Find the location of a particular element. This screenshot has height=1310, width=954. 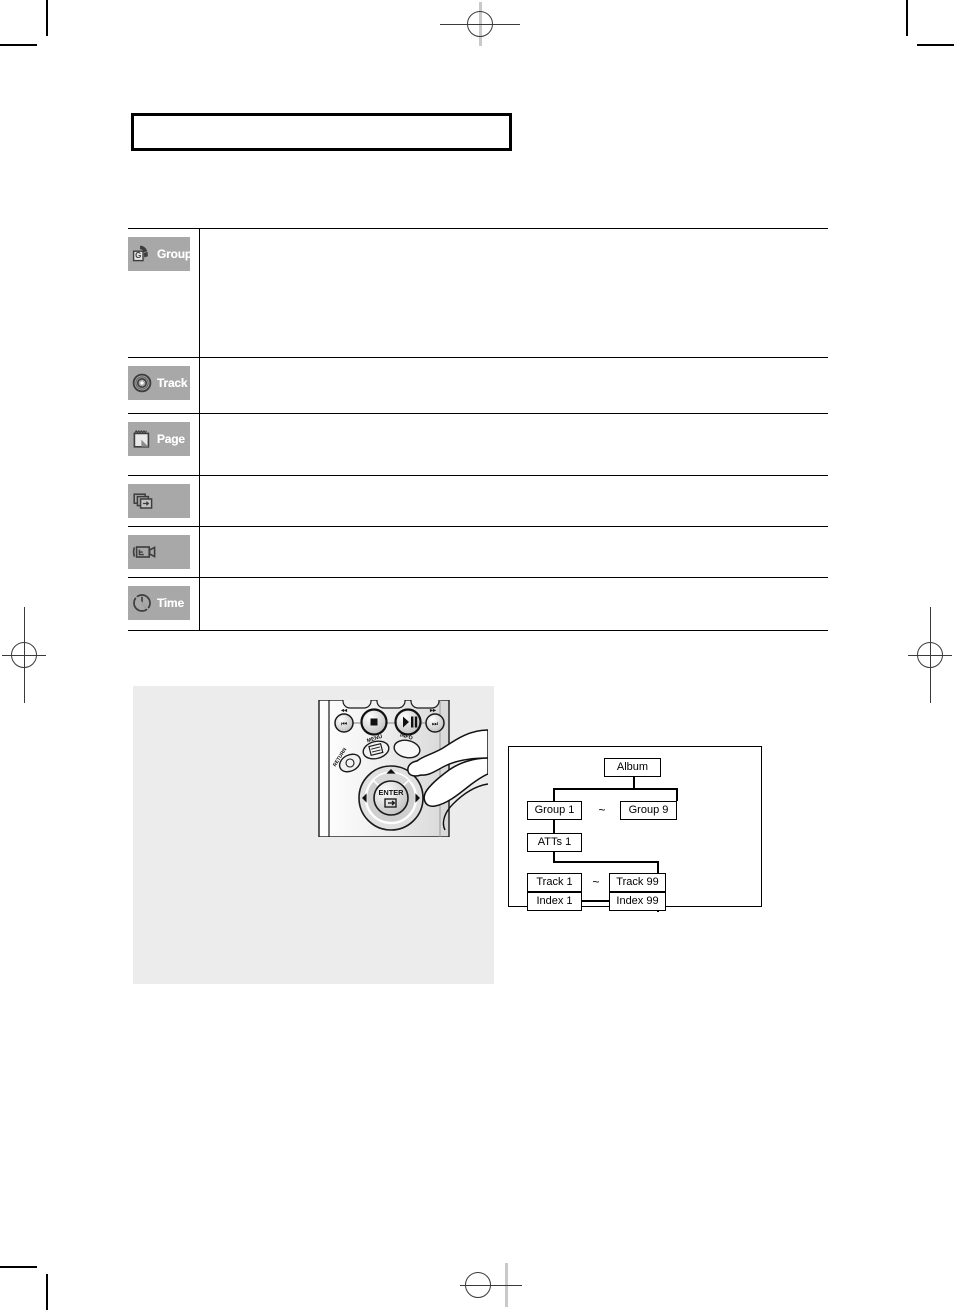

icon-label: Group is located at coordinates (174, 254).